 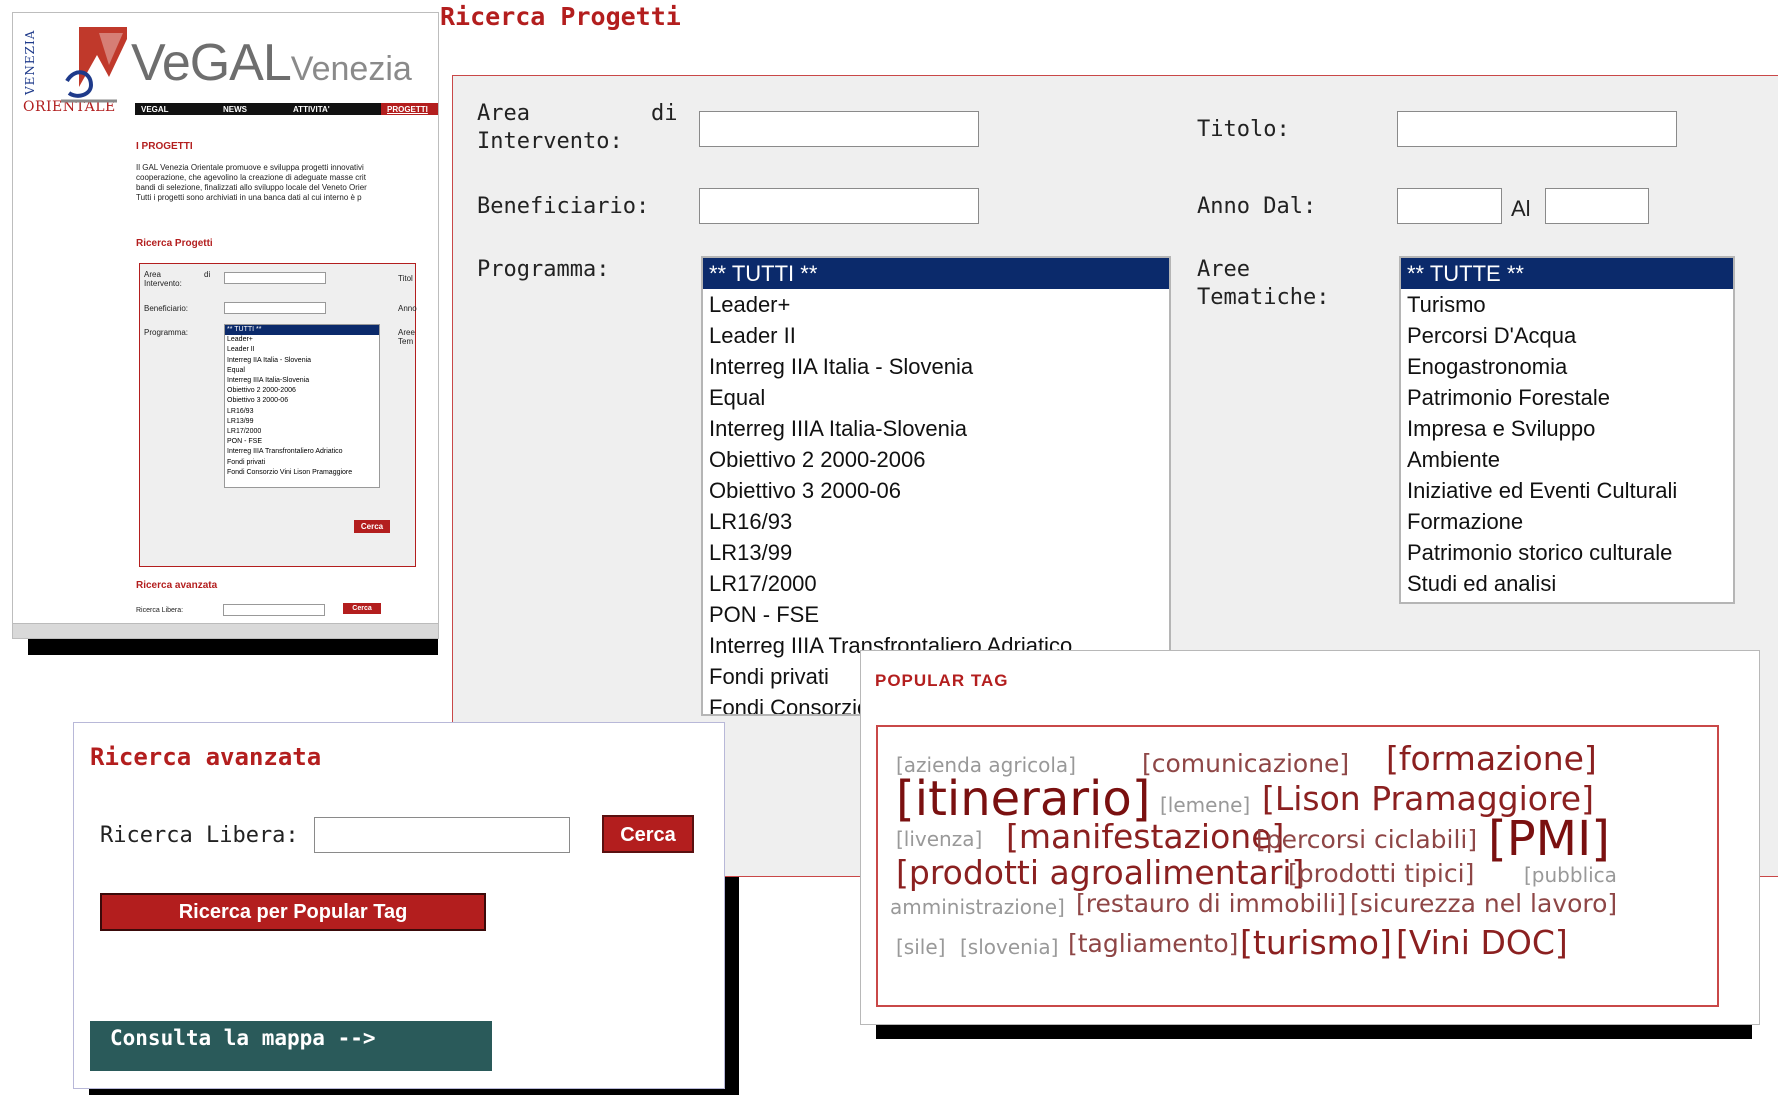 What do you see at coordinates (936, 583) in the screenshot?
I see `programma-option: LR17/2000` at bounding box center [936, 583].